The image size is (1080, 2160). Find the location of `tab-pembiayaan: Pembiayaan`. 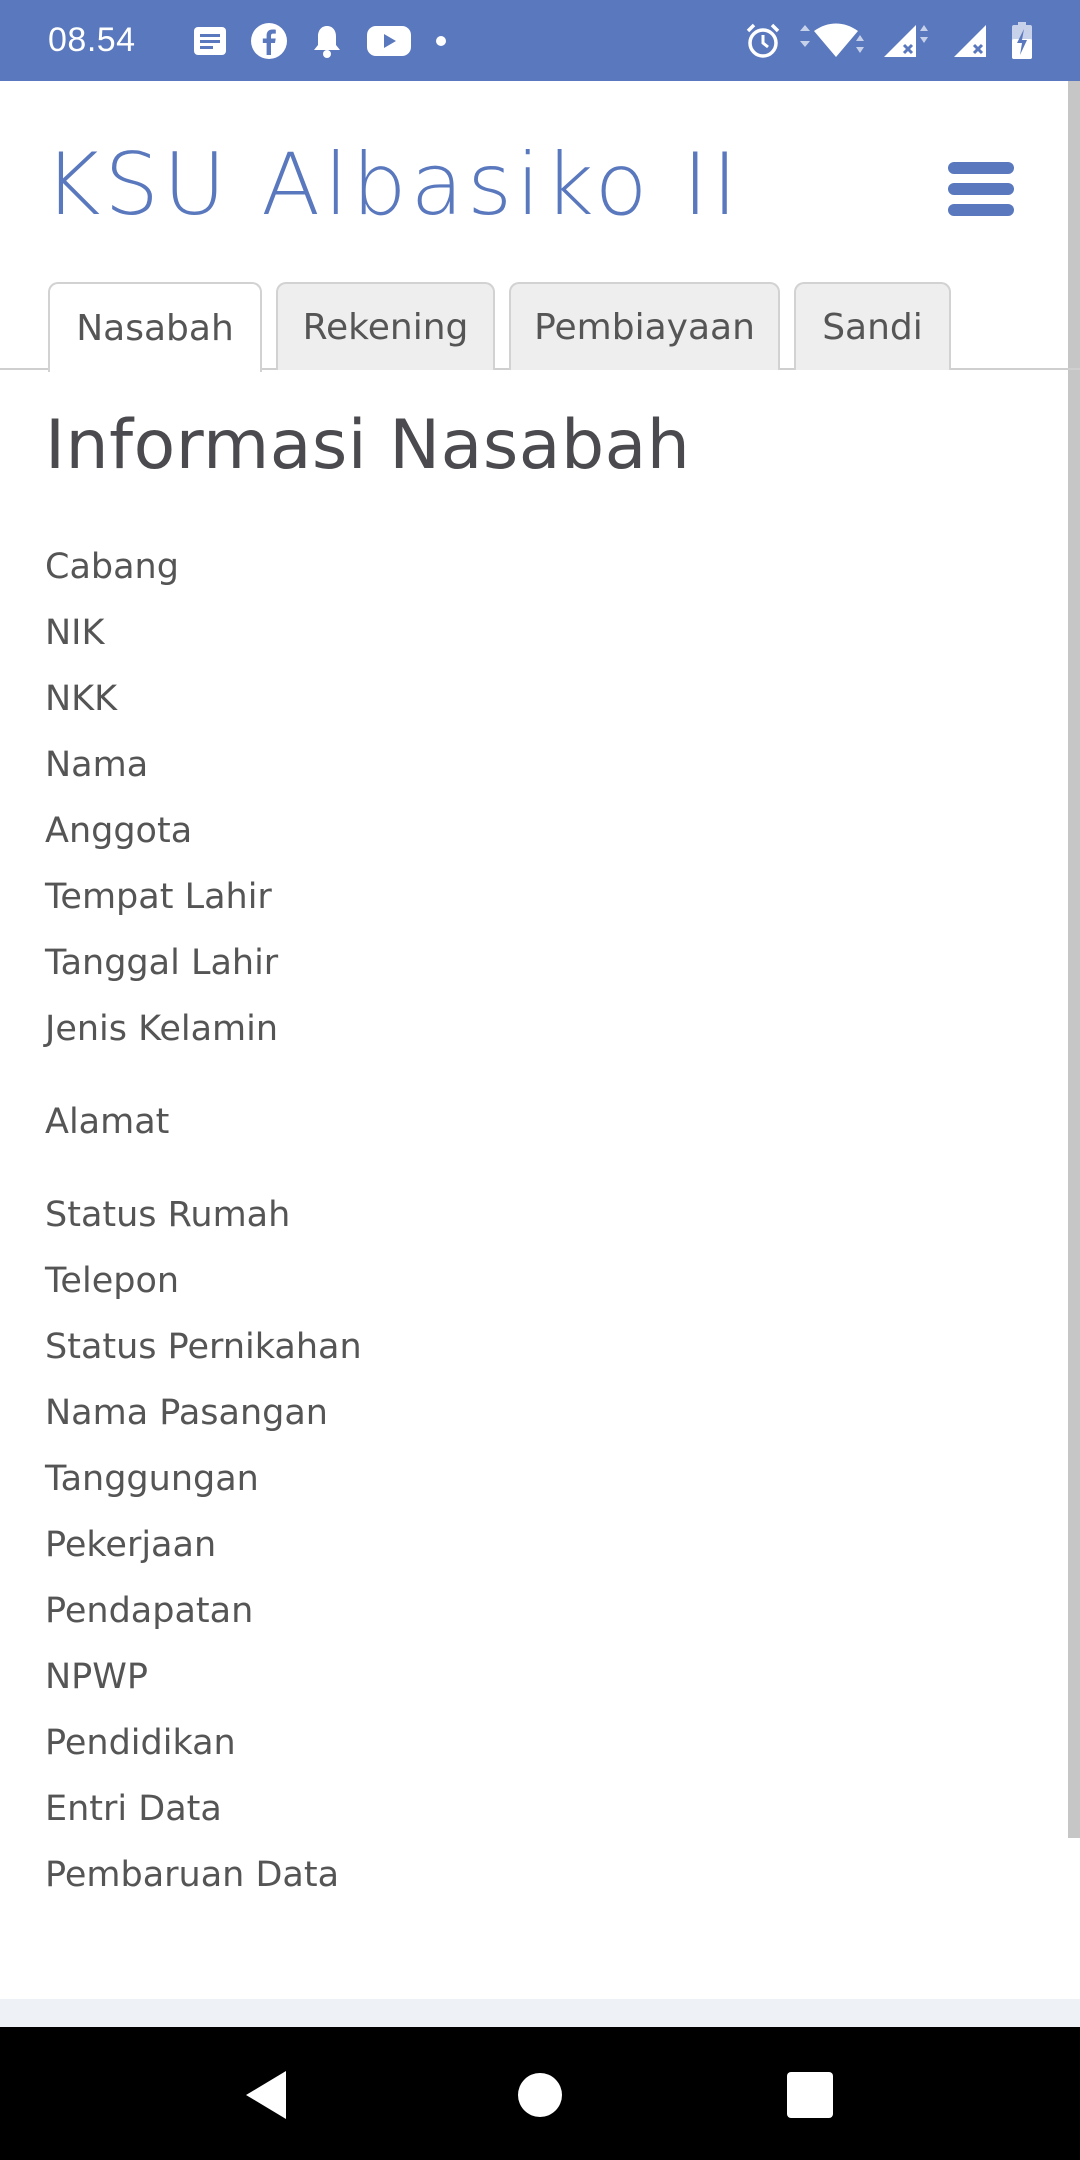

tab-pembiayaan: Pembiayaan is located at coordinates (644, 326).